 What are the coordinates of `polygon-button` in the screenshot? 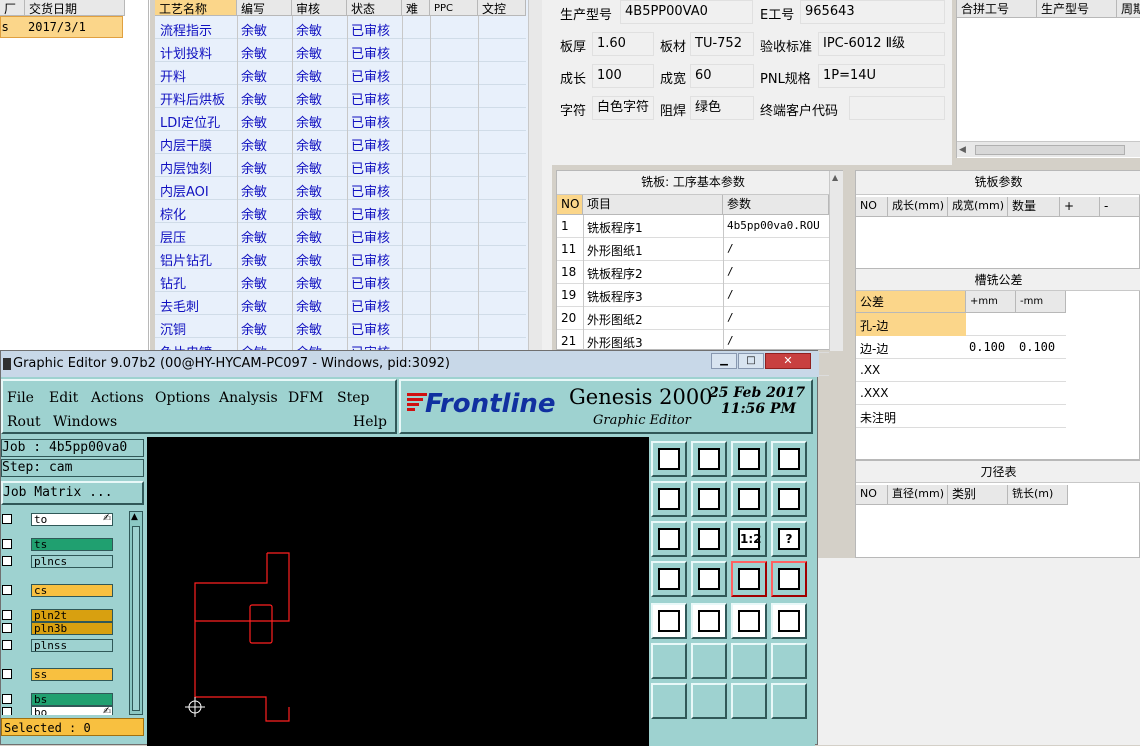 It's located at (709, 621).